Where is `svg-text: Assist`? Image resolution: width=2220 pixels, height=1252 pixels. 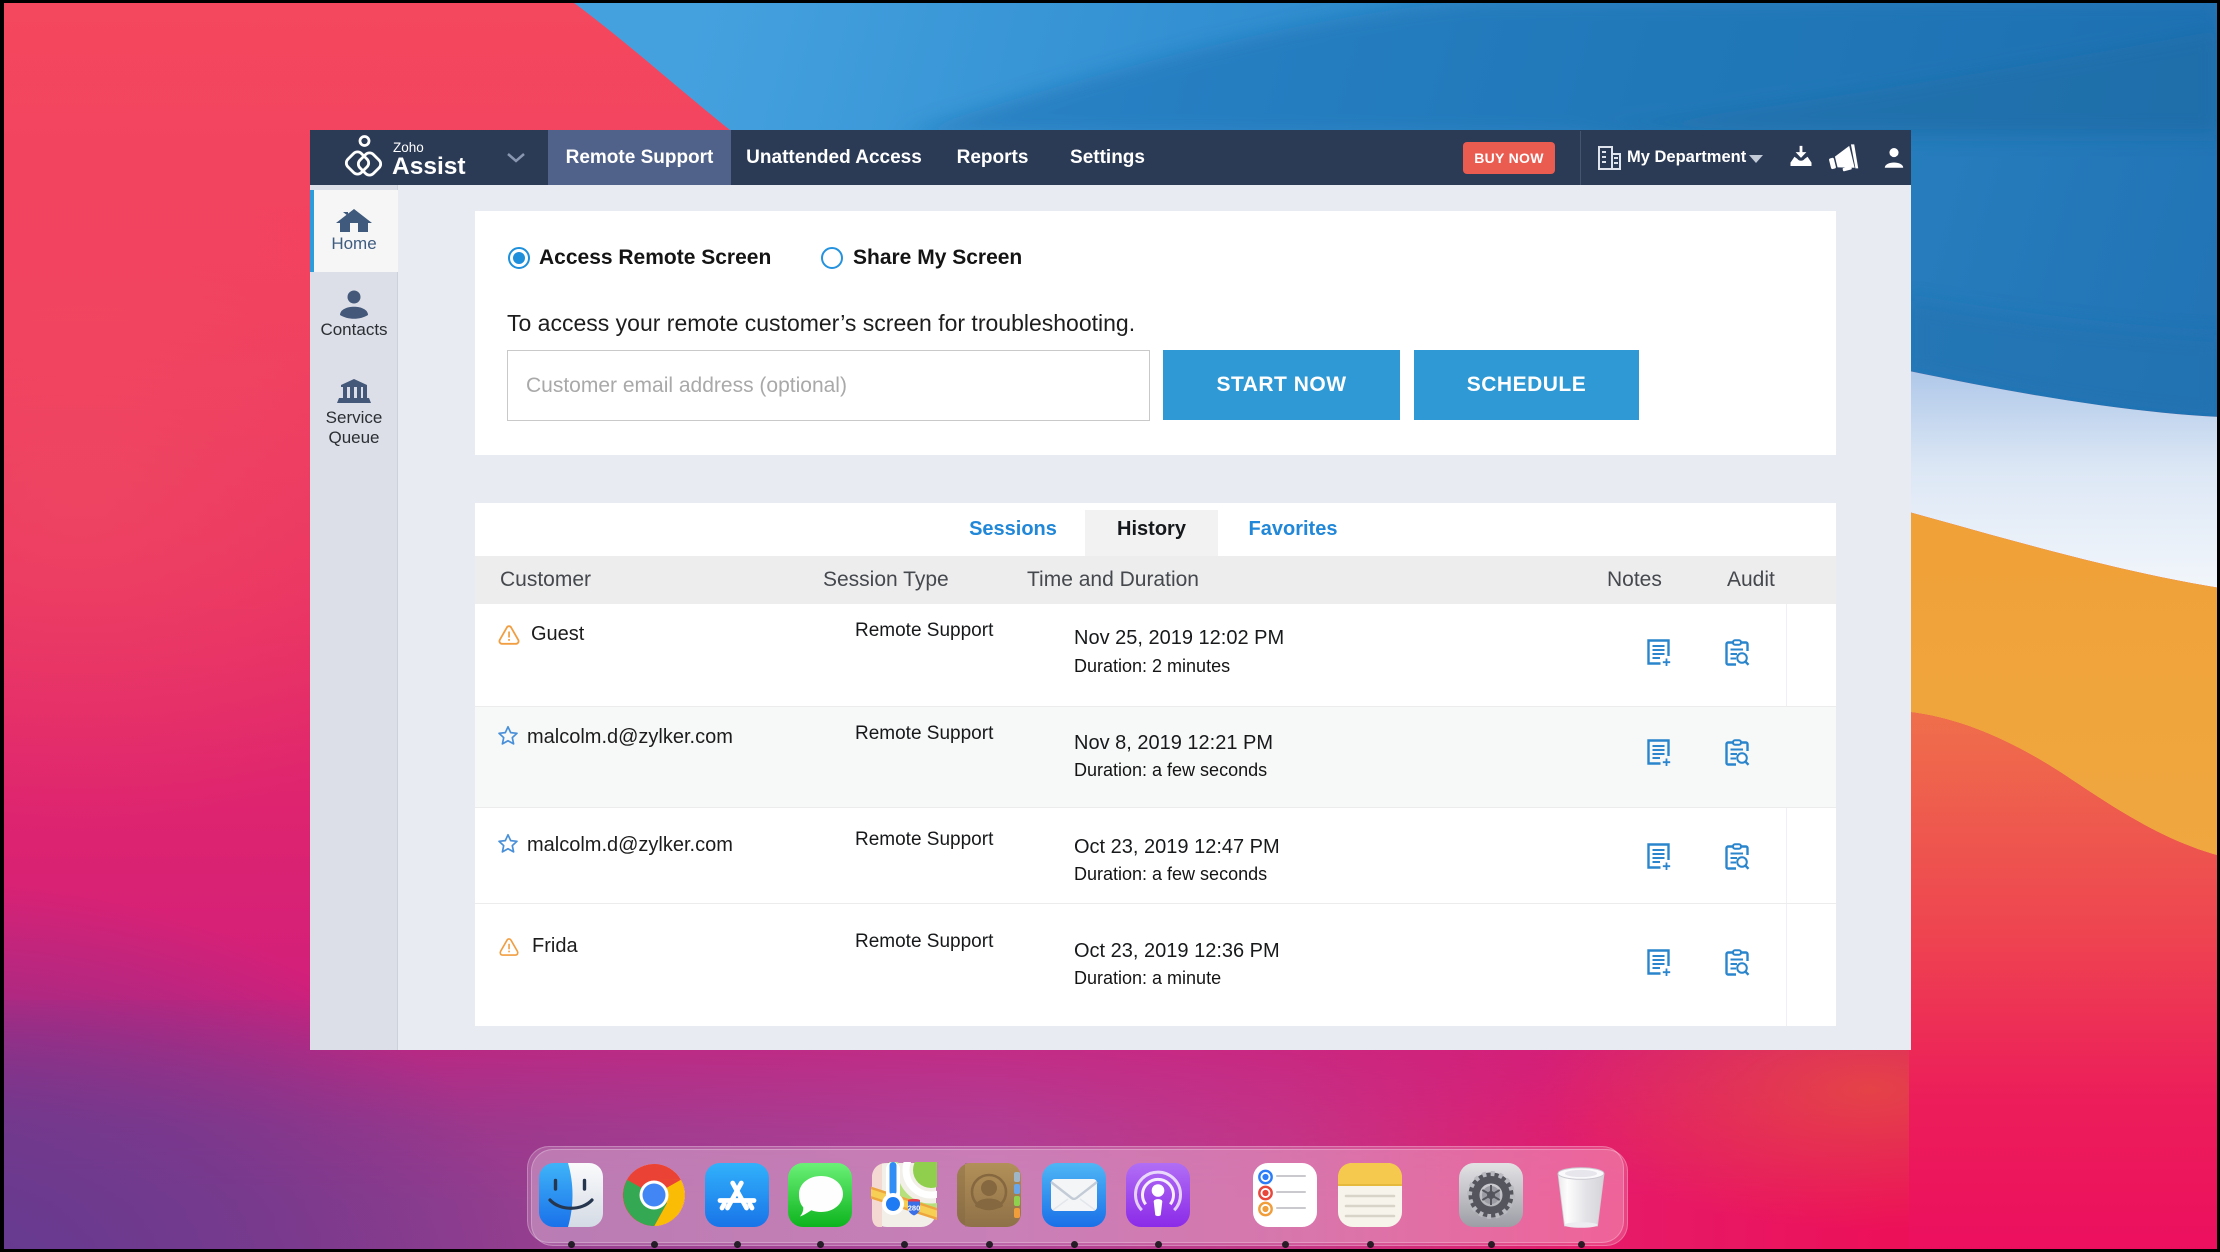
svg-text: Assist is located at coordinates (429, 166).